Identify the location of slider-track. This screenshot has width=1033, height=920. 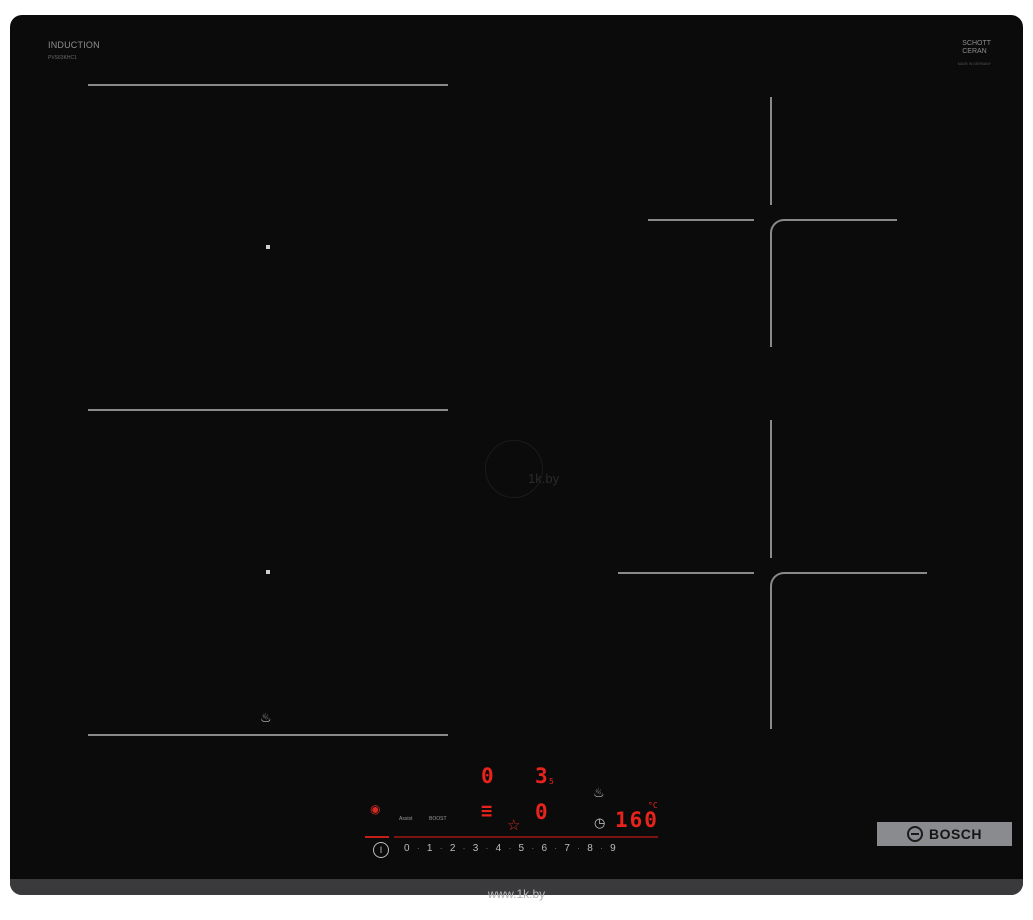
(526, 837).